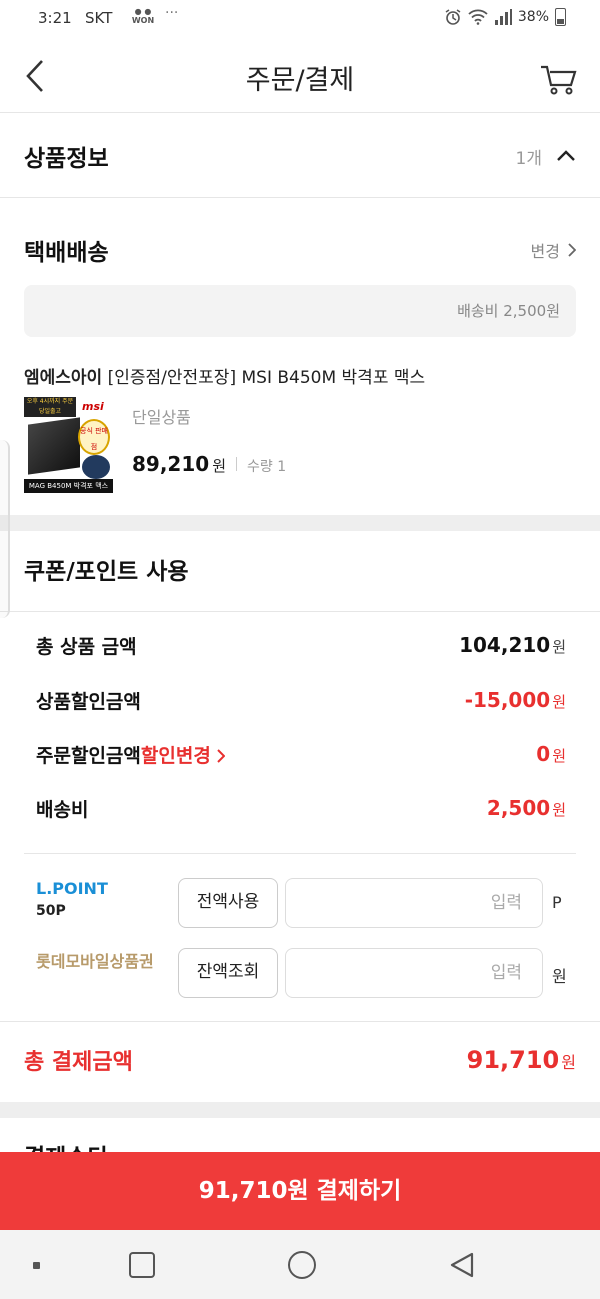  Describe the element at coordinates (142, 1265) in the screenshot. I see `recents-button-icon` at that location.